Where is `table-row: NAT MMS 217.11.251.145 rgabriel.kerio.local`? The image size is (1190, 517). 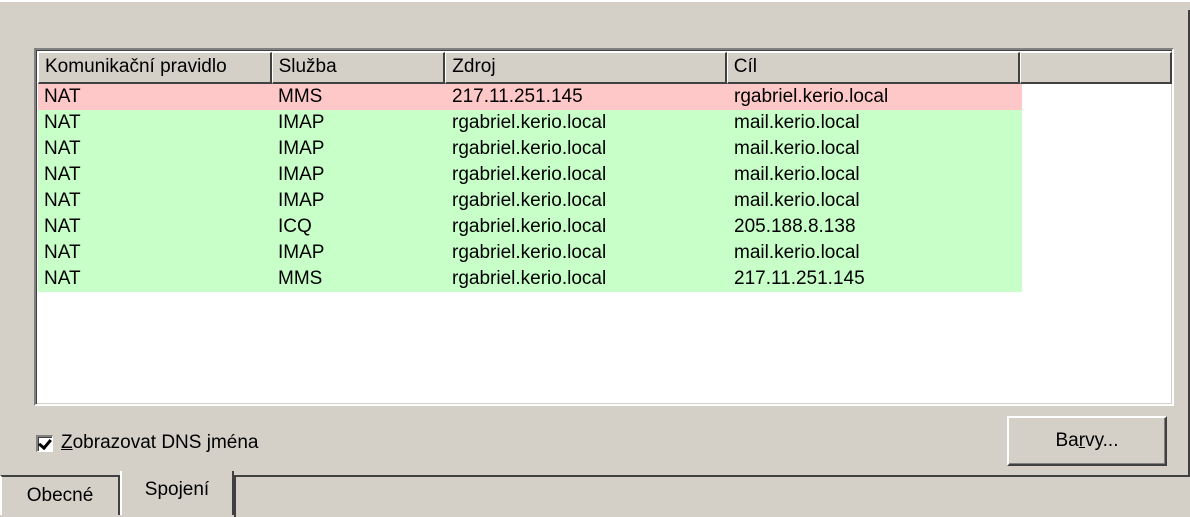
table-row: NAT MMS 217.11.251.145 rgabriel.kerio.local is located at coordinates (530, 97).